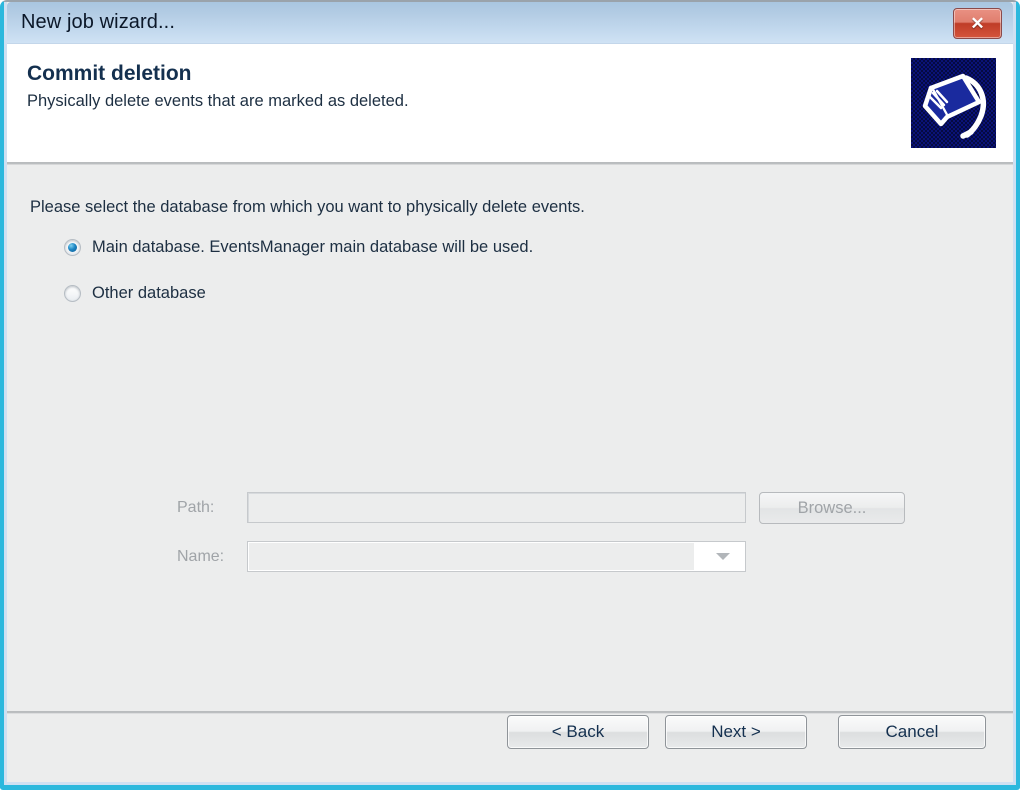 The width and height of the screenshot is (1020, 790). What do you see at coordinates (201, 556) in the screenshot?
I see `name-label: Name:` at bounding box center [201, 556].